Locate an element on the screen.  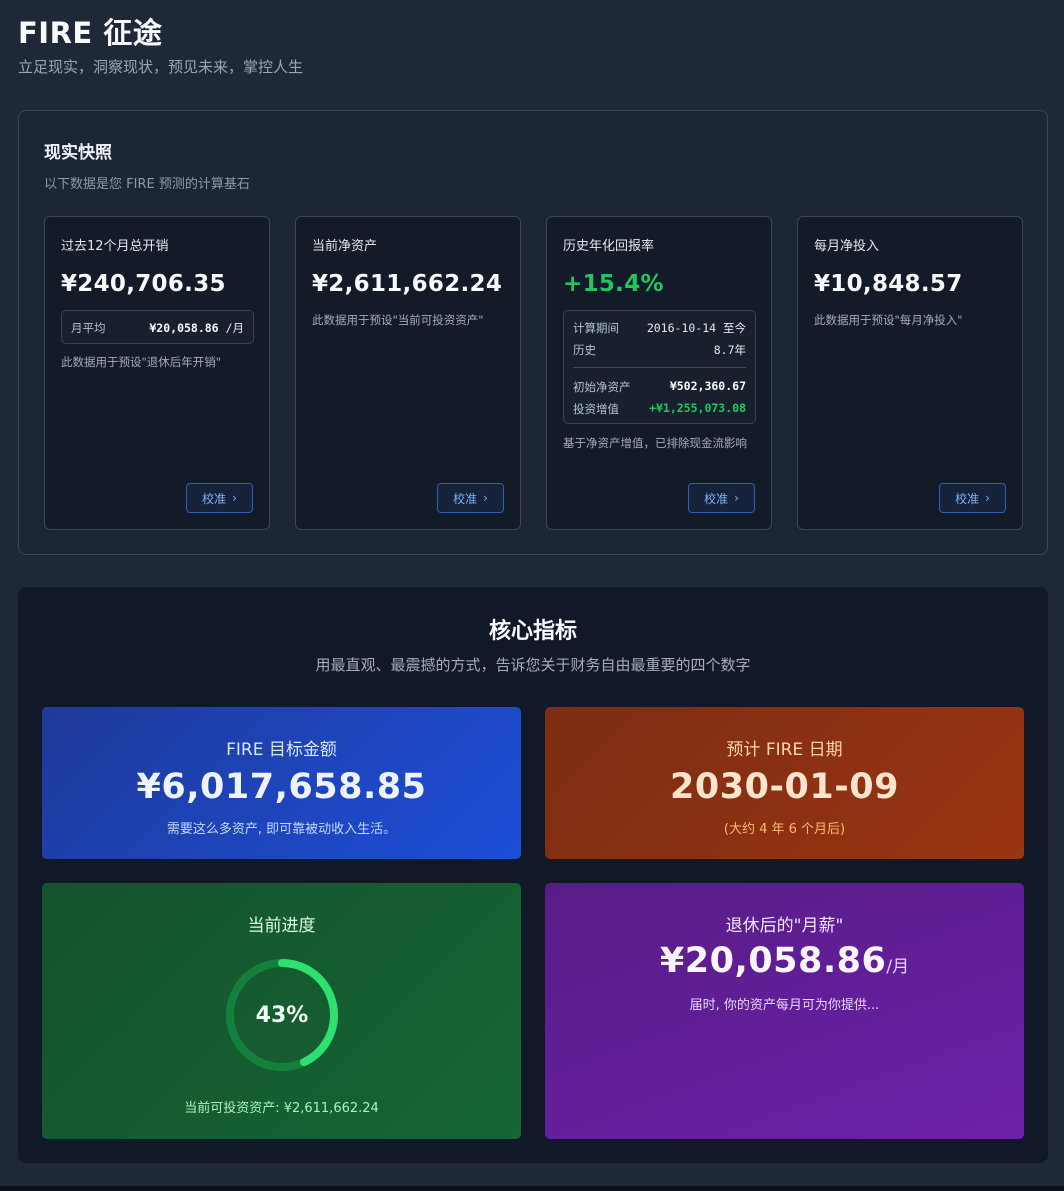
card-value: ¥10,848.57 is located at coordinates (888, 284).